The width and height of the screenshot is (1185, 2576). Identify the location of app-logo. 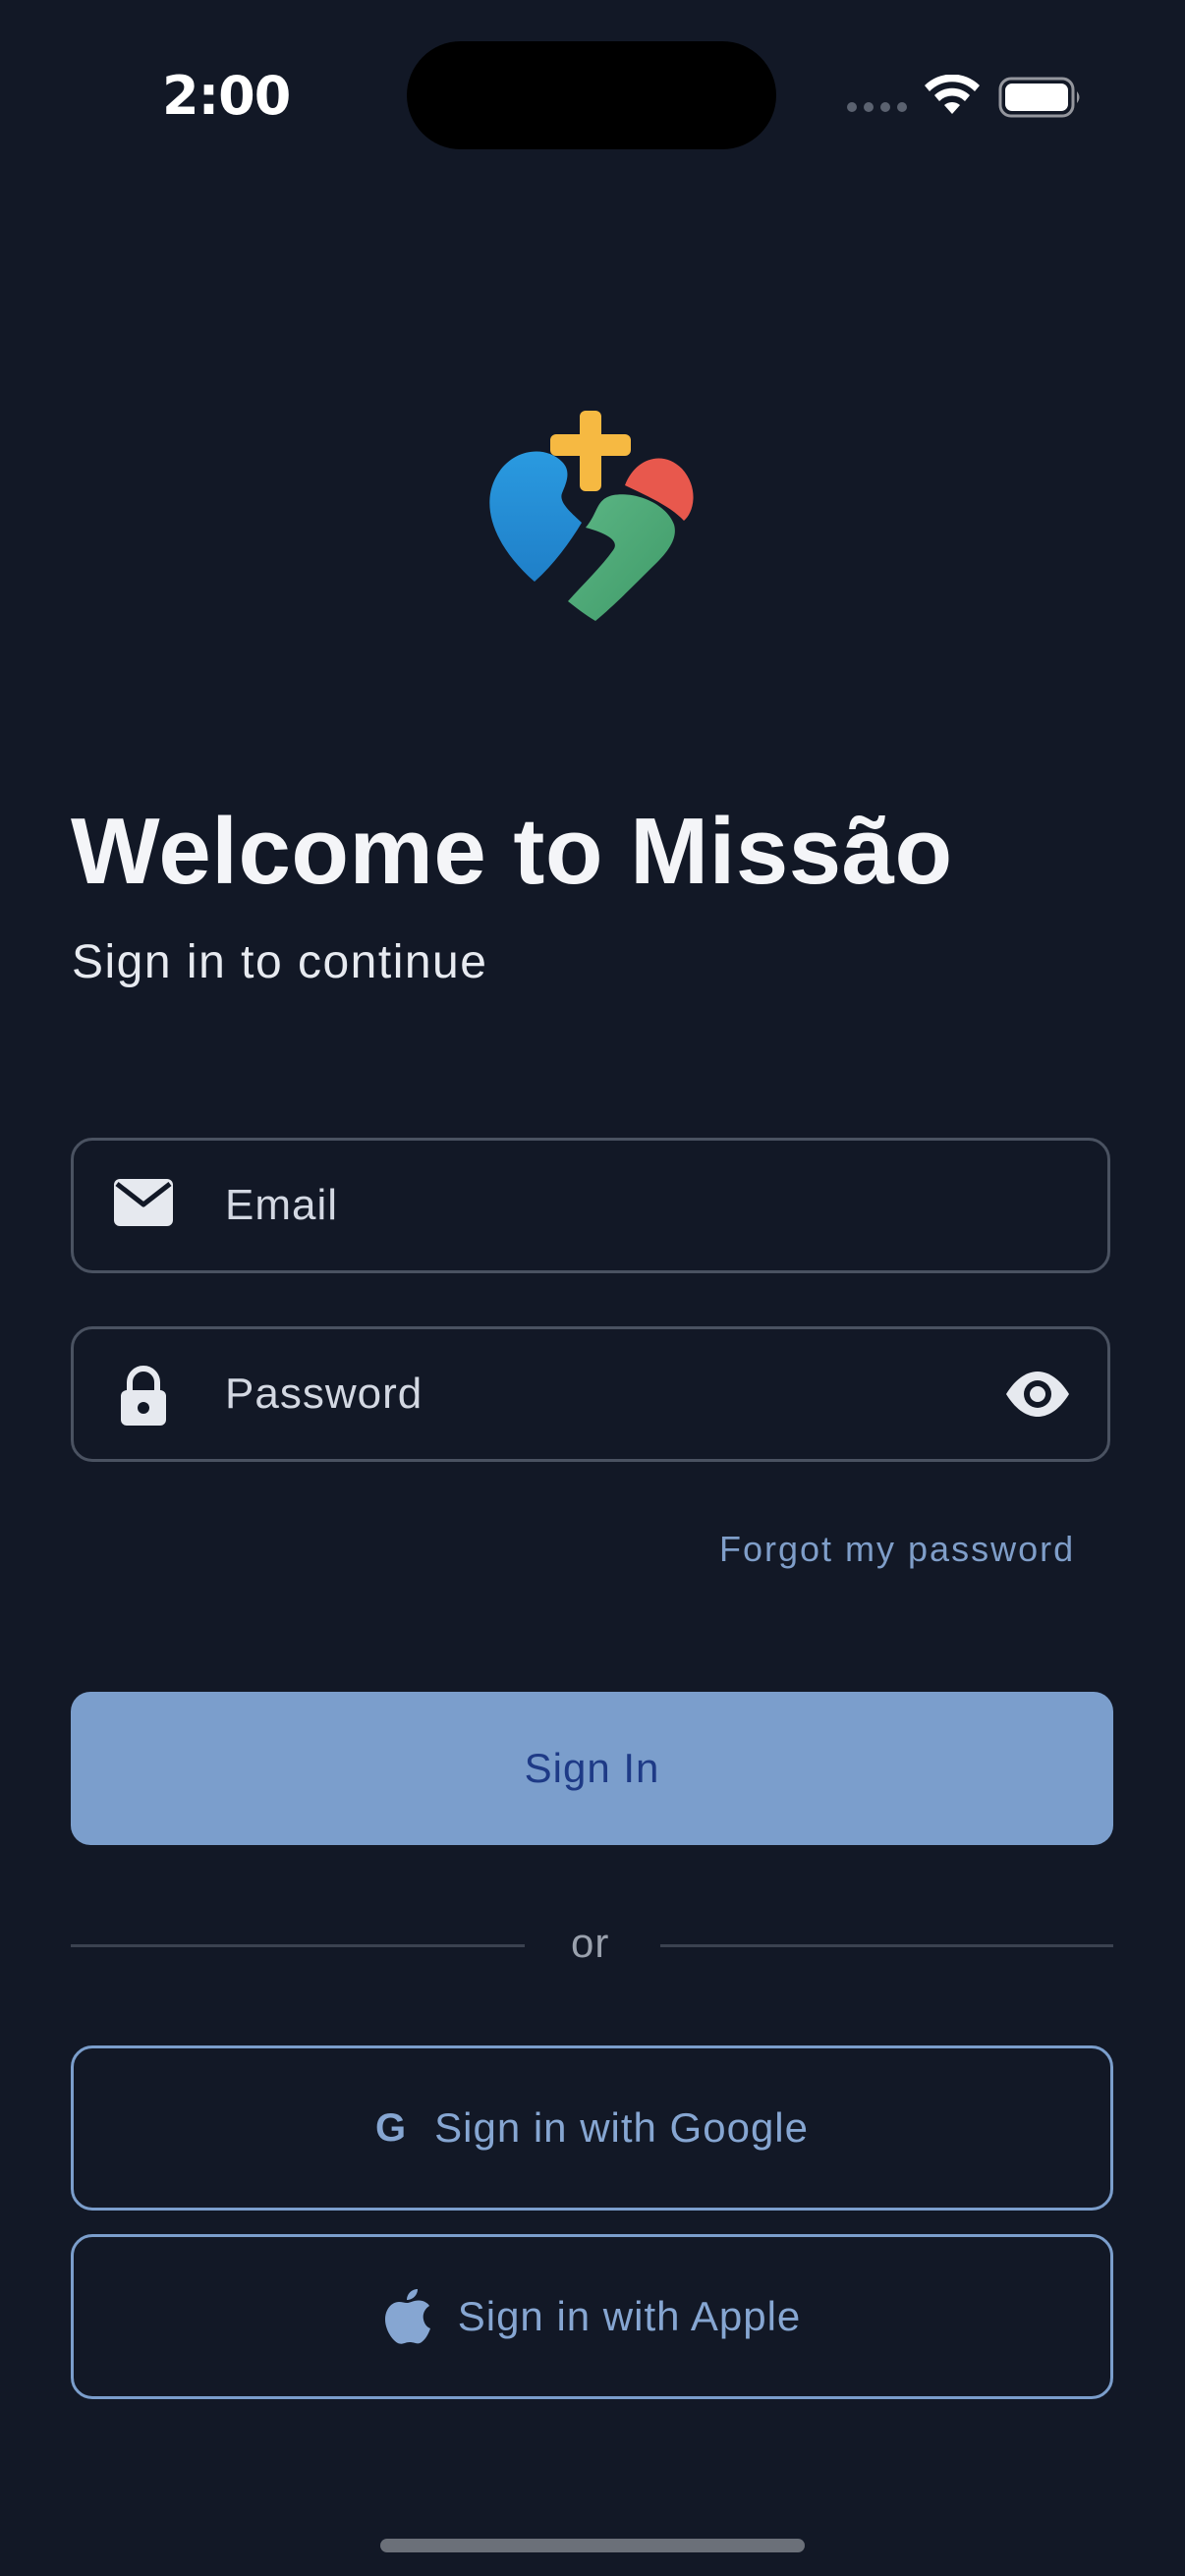
(592, 516).